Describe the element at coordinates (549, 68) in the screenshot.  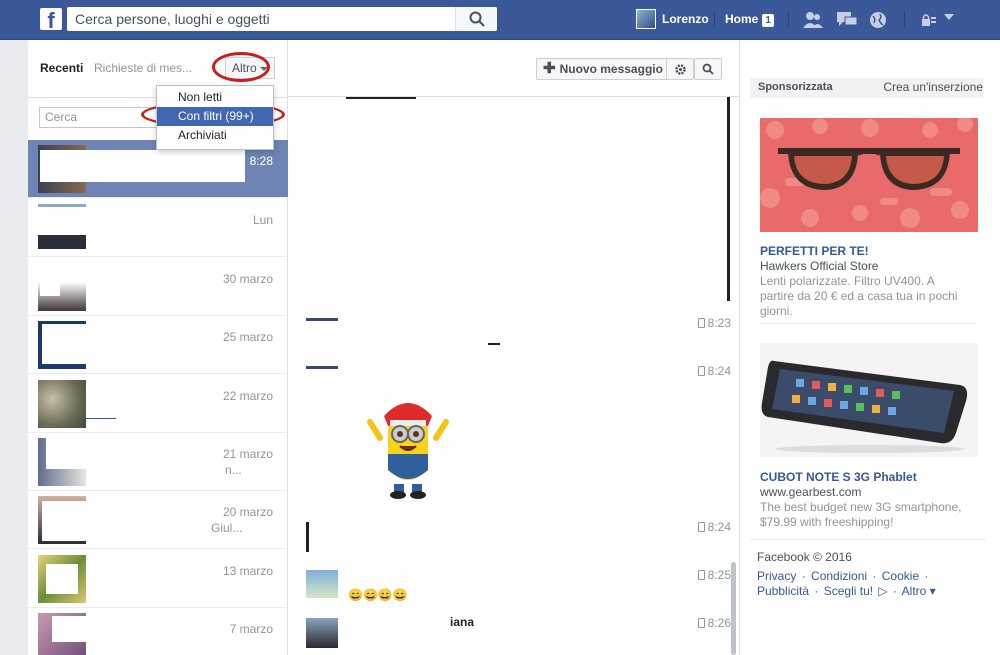
I see `plus-icon: ✚` at that location.